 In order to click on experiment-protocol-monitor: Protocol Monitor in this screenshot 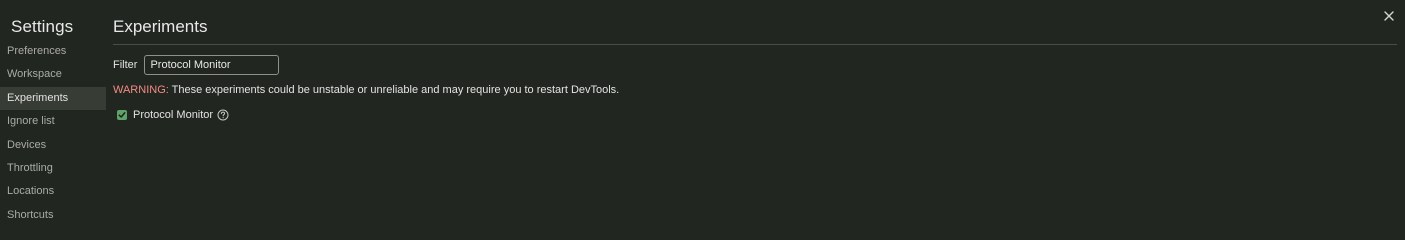, I will do `click(173, 115)`.